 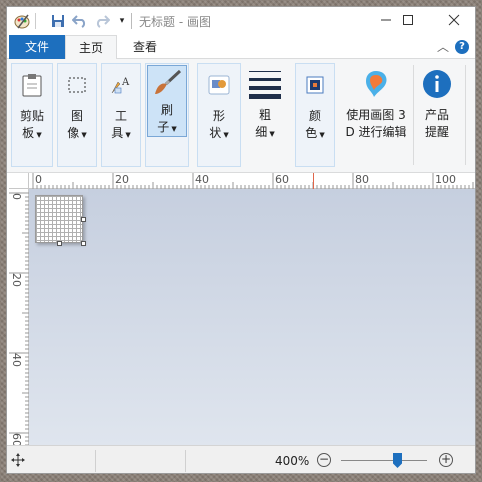 I want to click on tools-label-1: 工, so click(x=120, y=116).